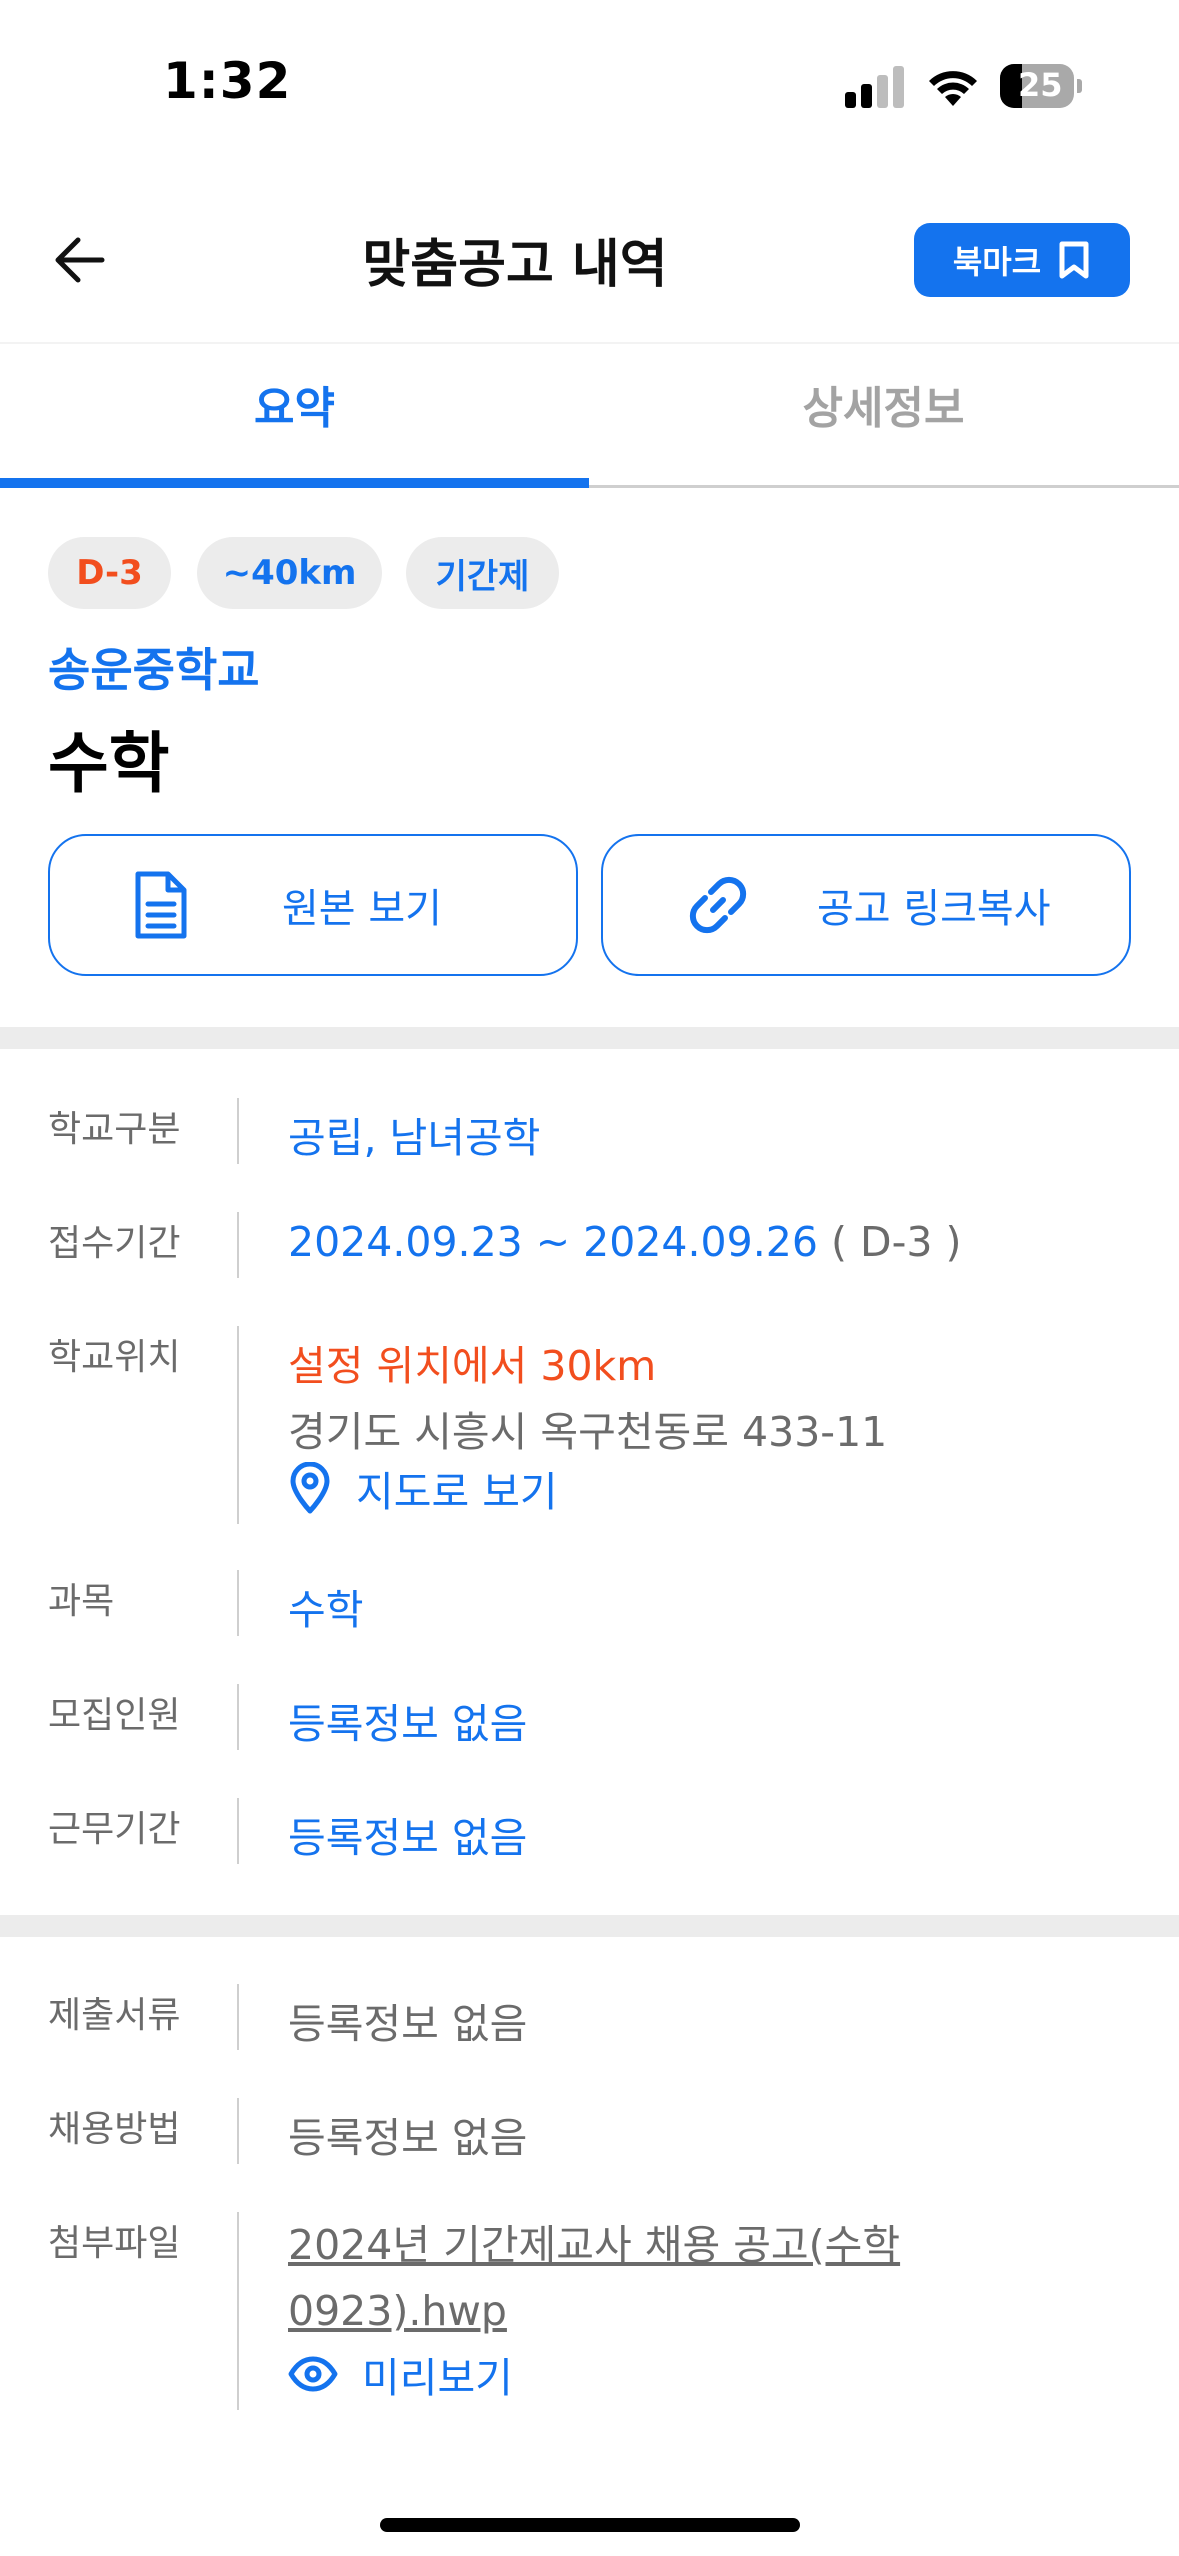  I want to click on view-map-label: 지도로 보기, so click(457, 1492).